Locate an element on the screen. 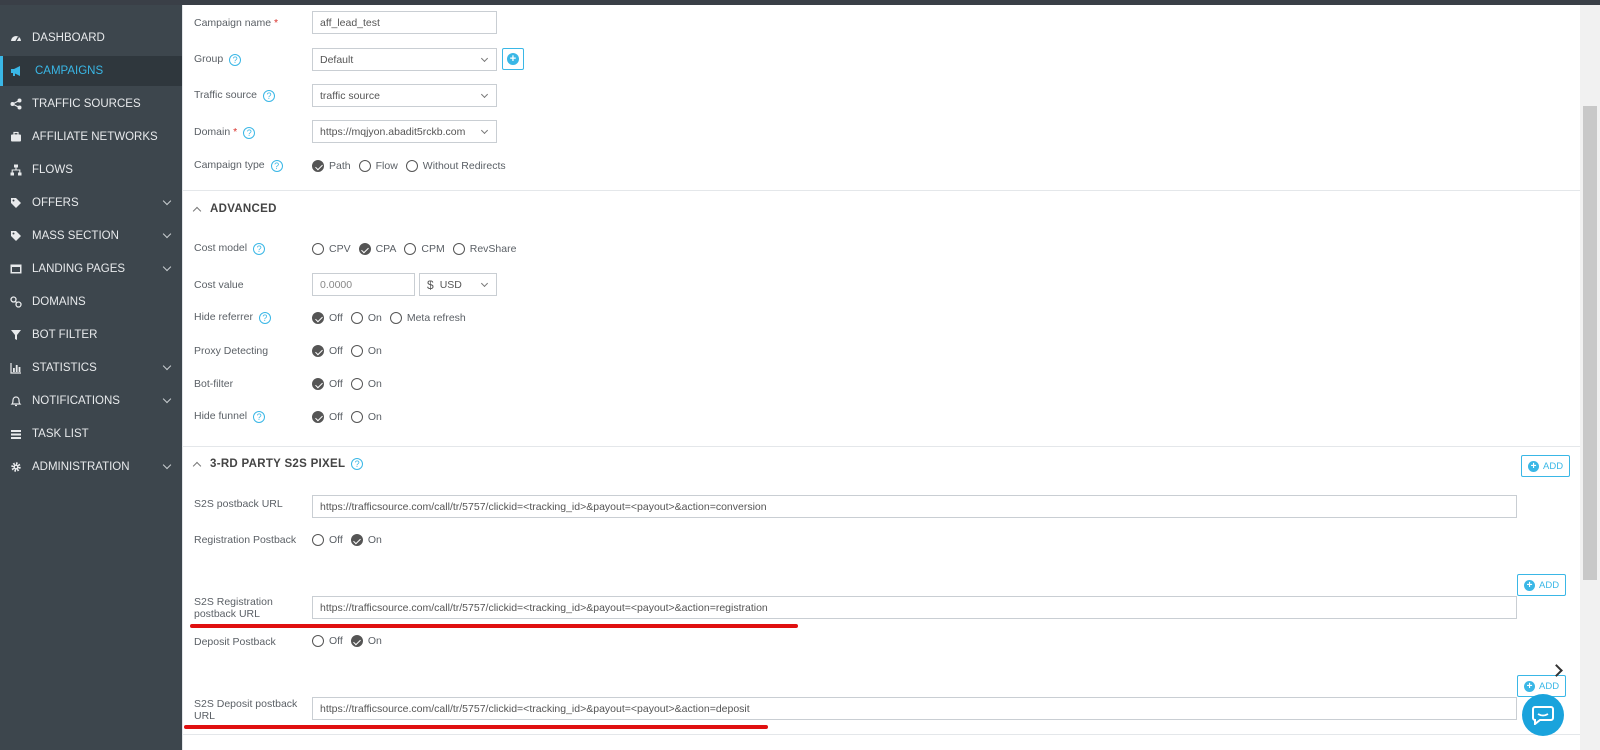 Image resolution: width=1600 pixels, height=750 pixels. campaign-type-without-redirects-radio: Without Redirects is located at coordinates (455, 166).